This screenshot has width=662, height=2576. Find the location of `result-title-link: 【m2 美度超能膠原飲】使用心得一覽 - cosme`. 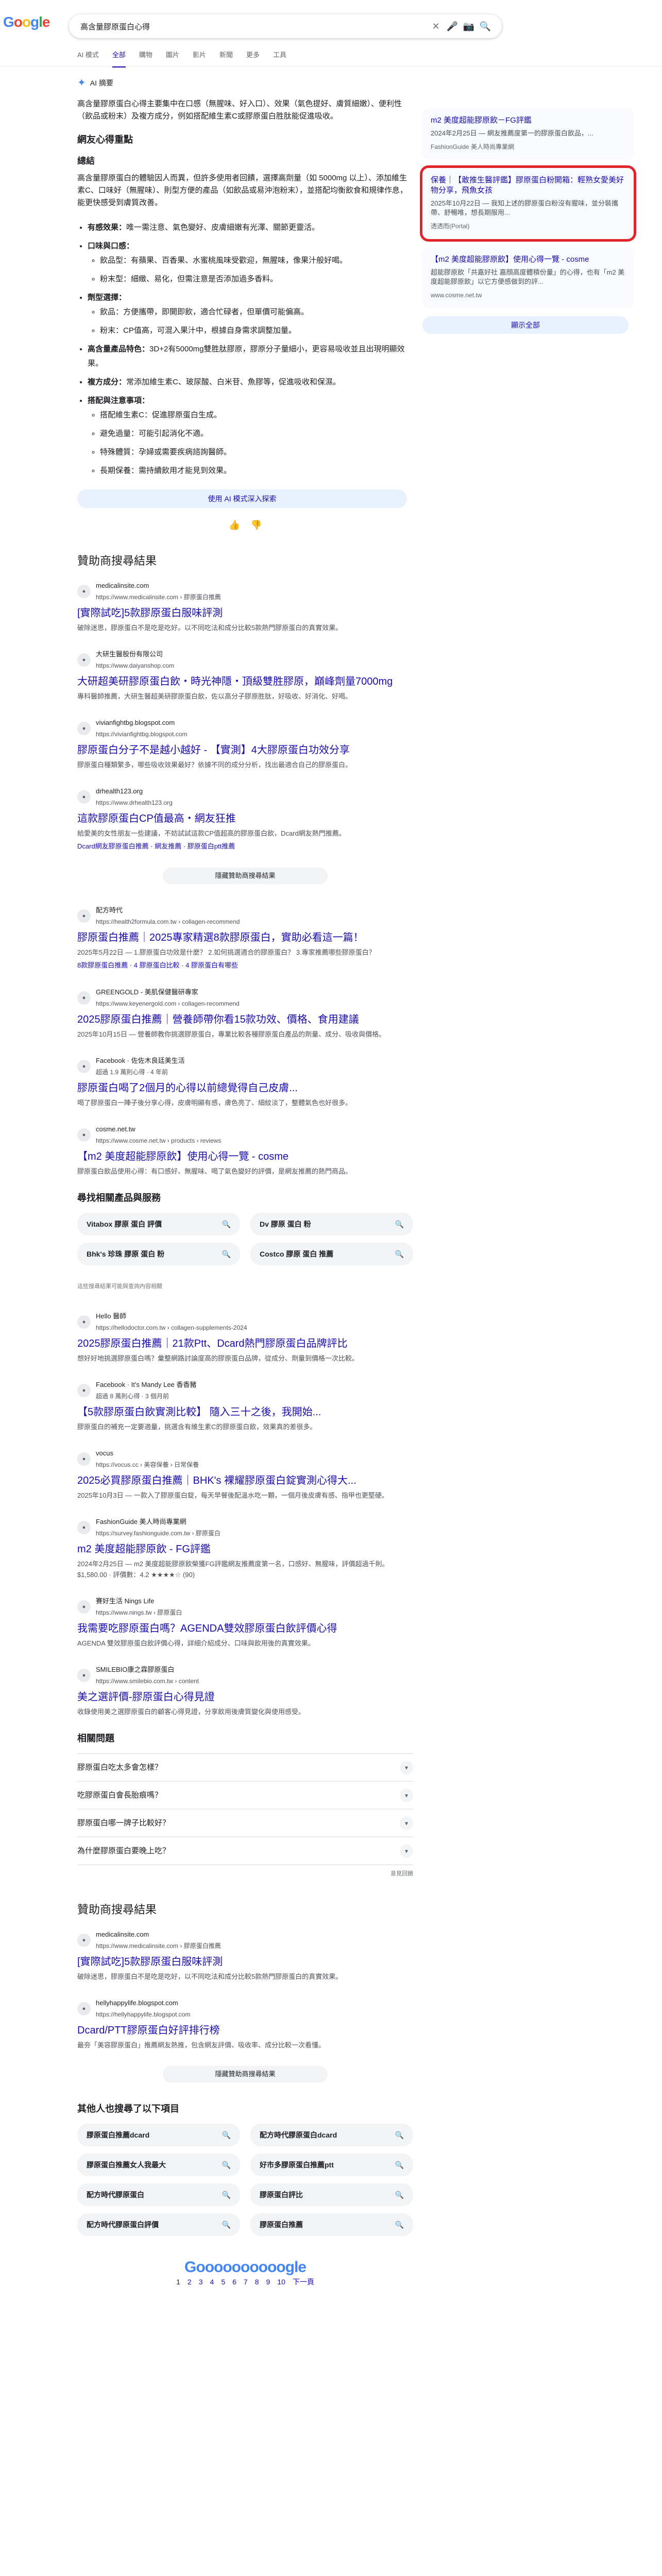

result-title-link: 【m2 美度超能膠原飲】使用心得一覽 - cosme is located at coordinates (245, 1157).